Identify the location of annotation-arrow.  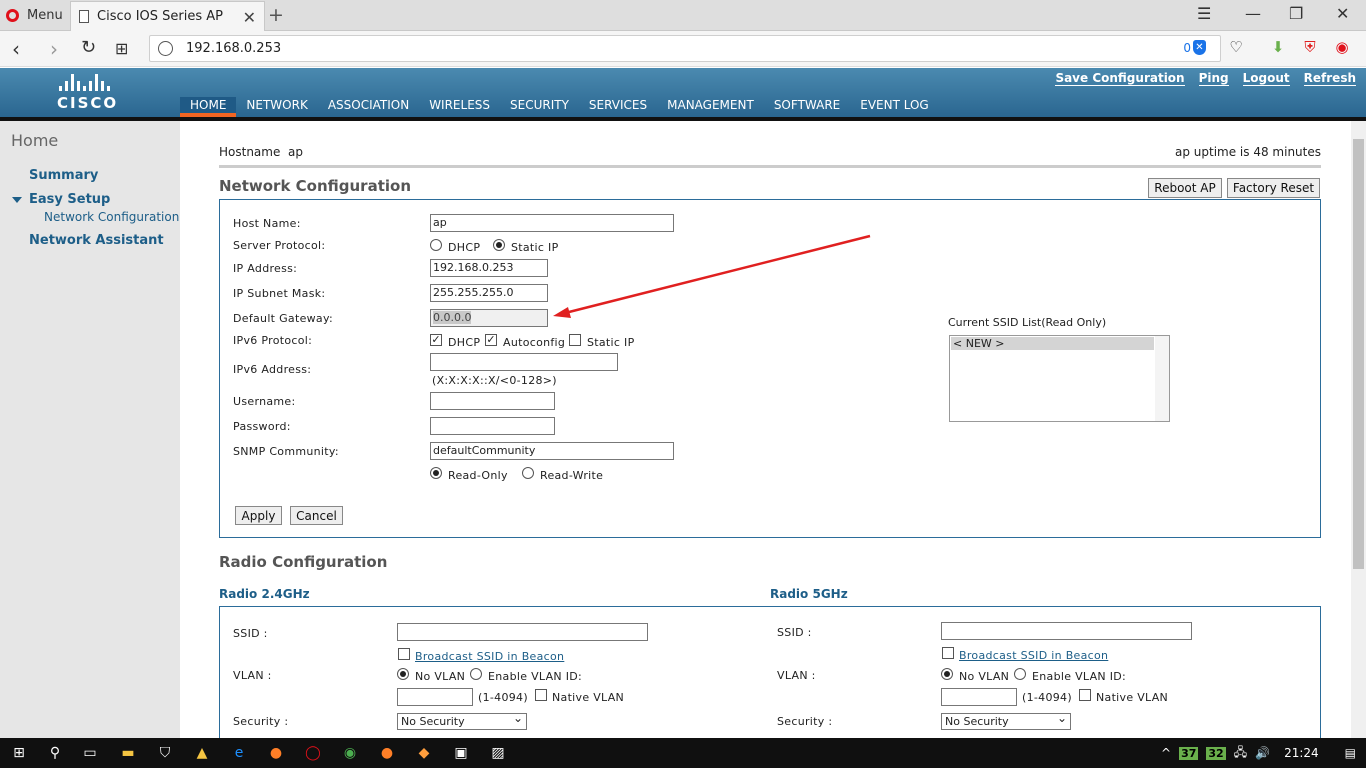
(712, 276).